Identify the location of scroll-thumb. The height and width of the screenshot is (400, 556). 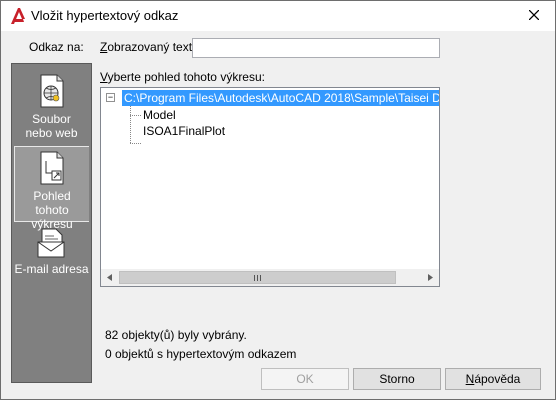
(257, 277).